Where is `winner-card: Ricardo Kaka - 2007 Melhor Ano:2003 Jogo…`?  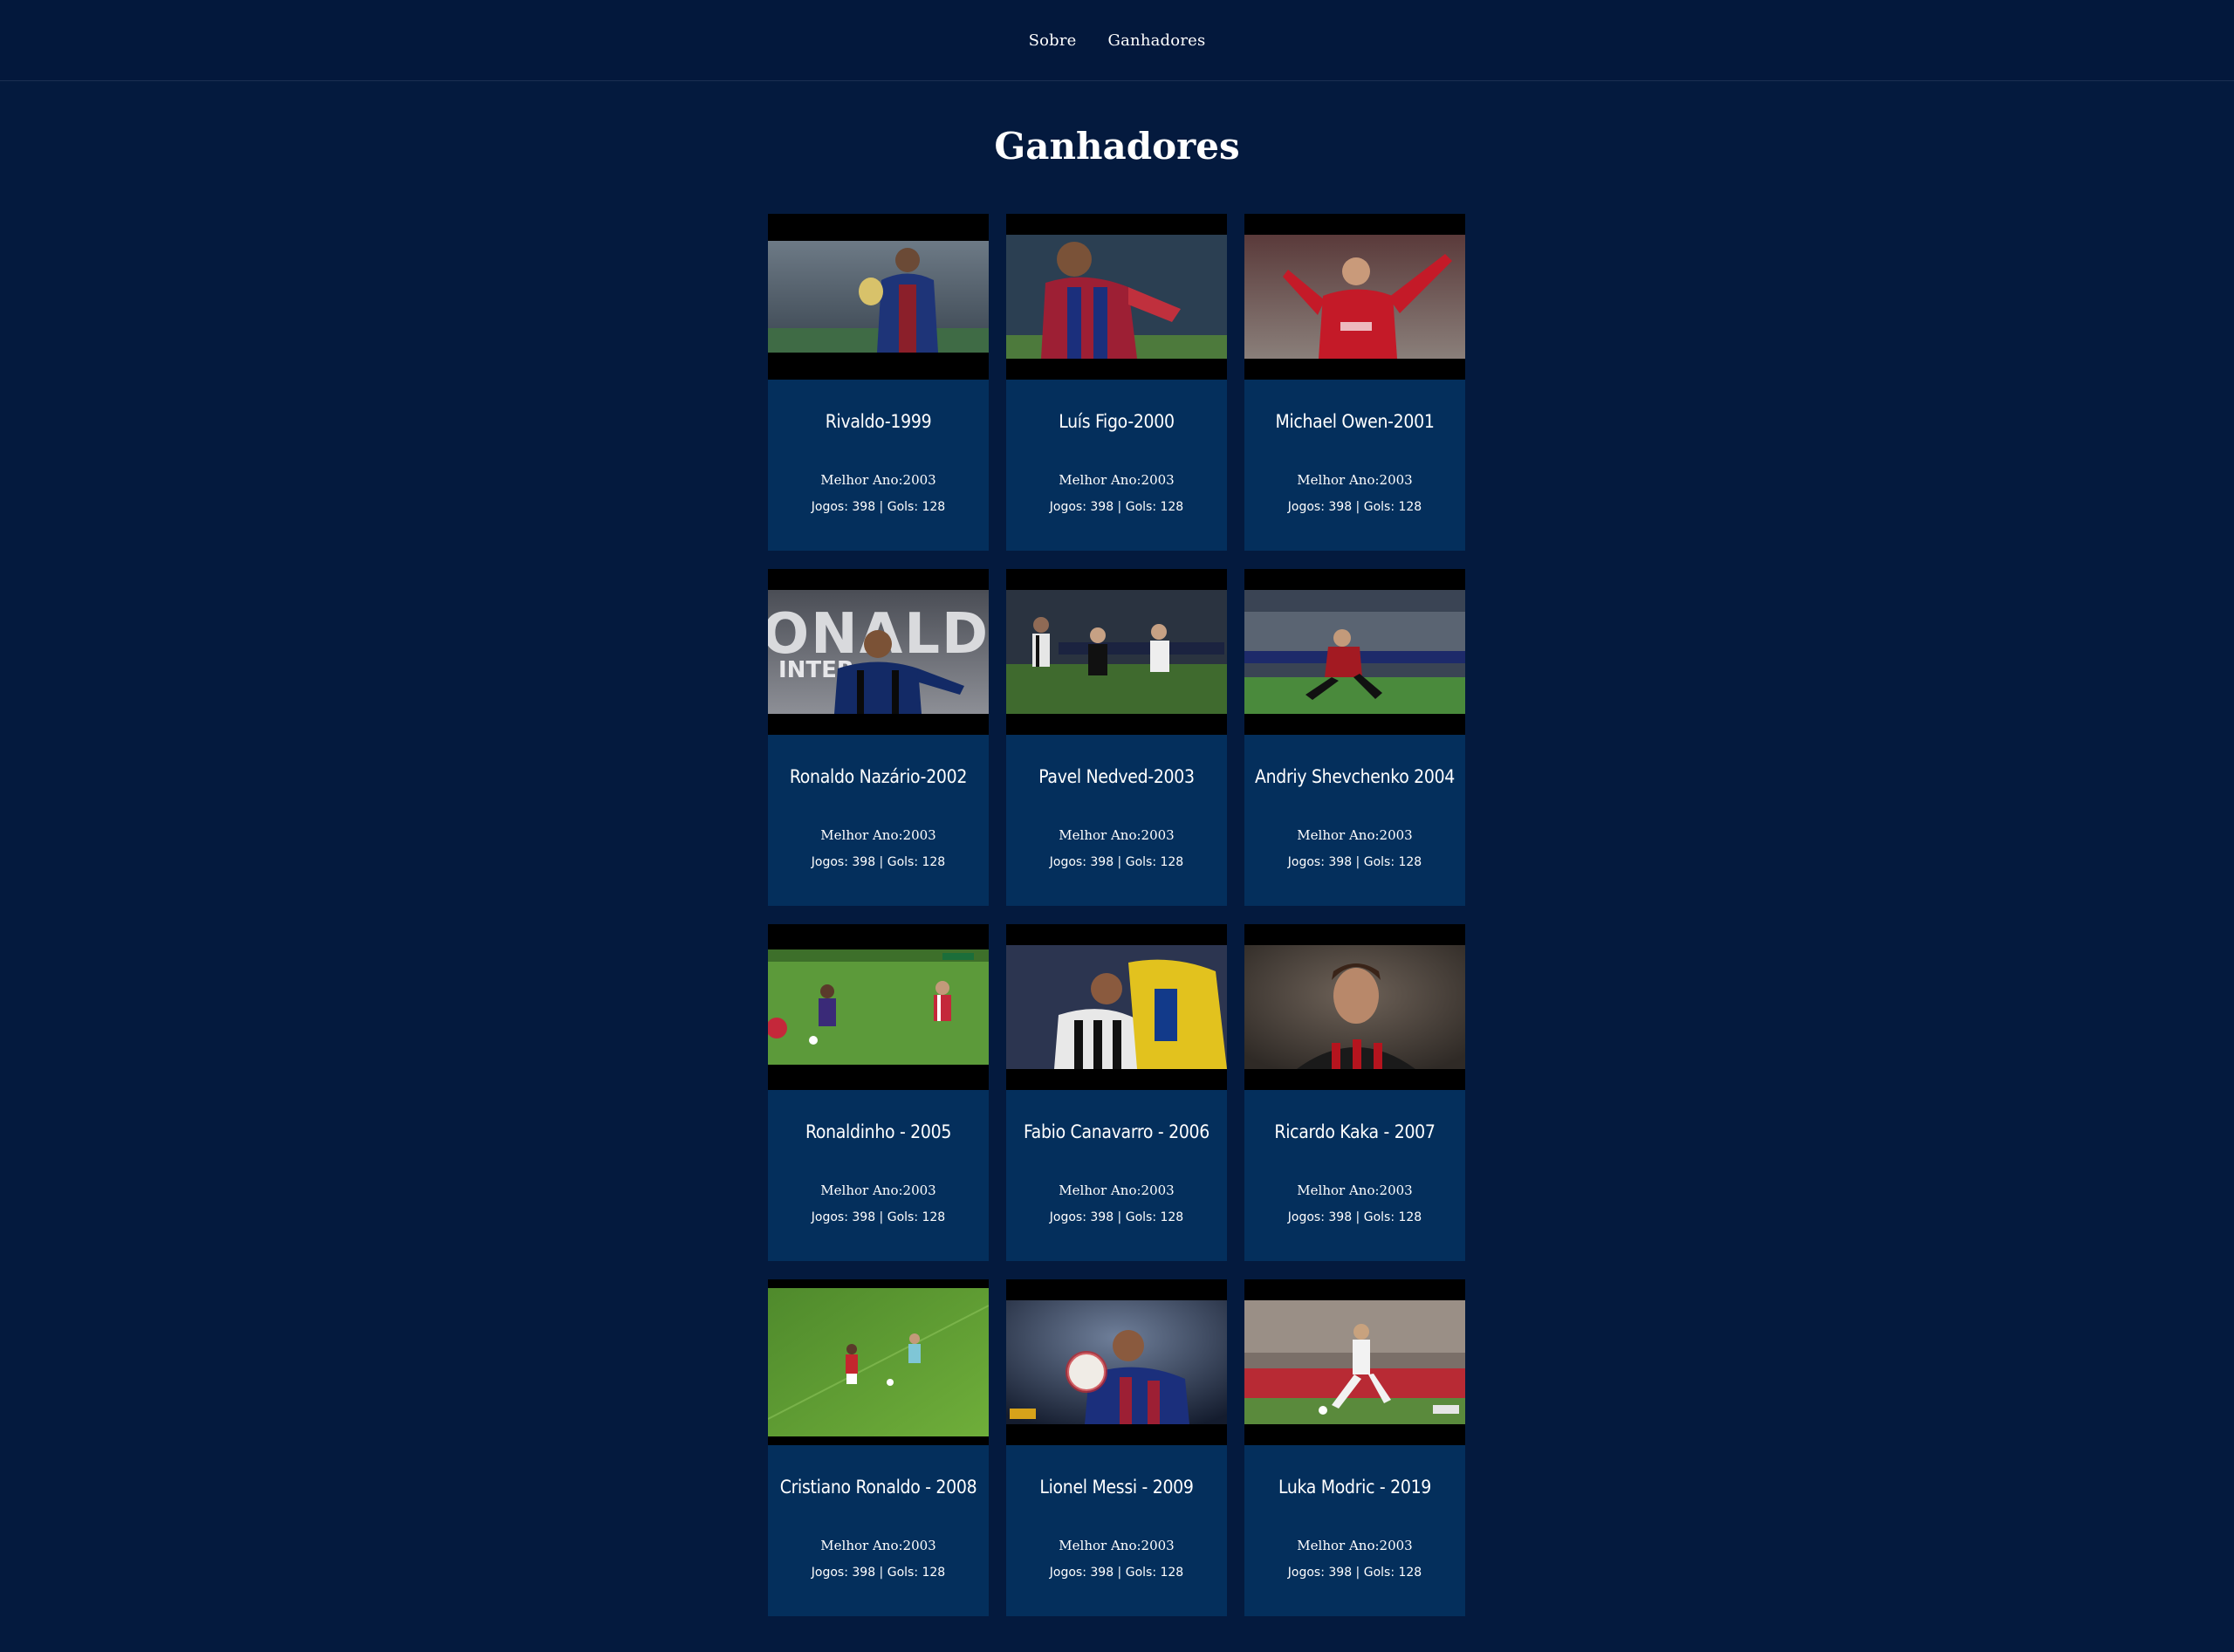 winner-card: Ricardo Kaka - 2007 Melhor Ano:2003 Jogo… is located at coordinates (1354, 1092).